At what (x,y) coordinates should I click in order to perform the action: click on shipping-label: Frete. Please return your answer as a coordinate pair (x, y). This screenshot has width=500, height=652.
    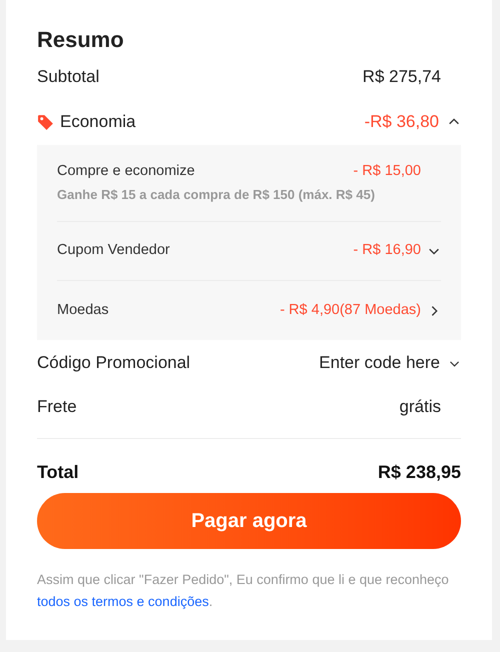
    Looking at the image, I should click on (57, 407).